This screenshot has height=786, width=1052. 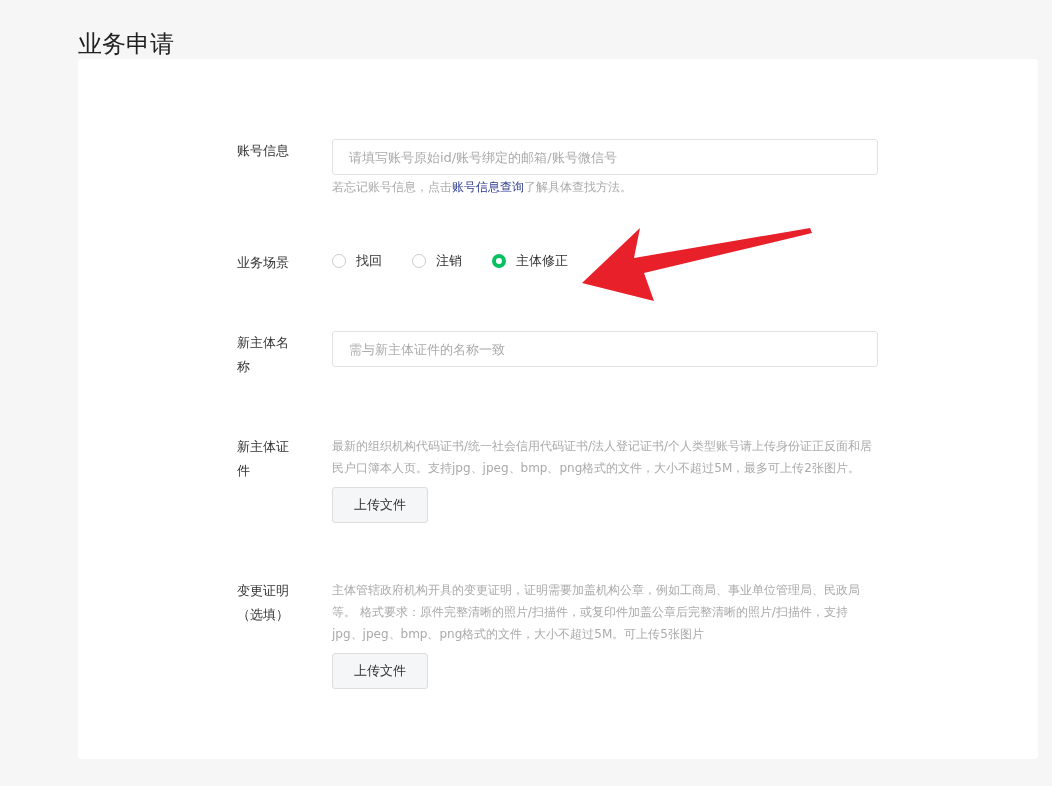 What do you see at coordinates (263, 263) in the screenshot?
I see `field-label: 业务场景` at bounding box center [263, 263].